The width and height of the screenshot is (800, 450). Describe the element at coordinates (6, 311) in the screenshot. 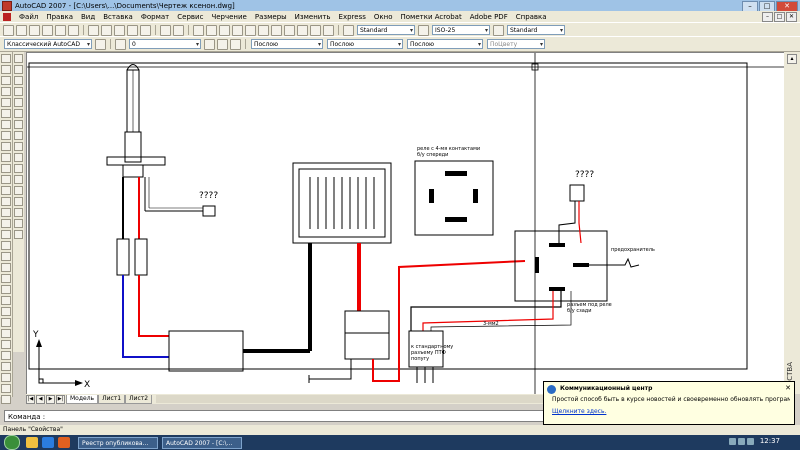

I see `field-icon` at that location.